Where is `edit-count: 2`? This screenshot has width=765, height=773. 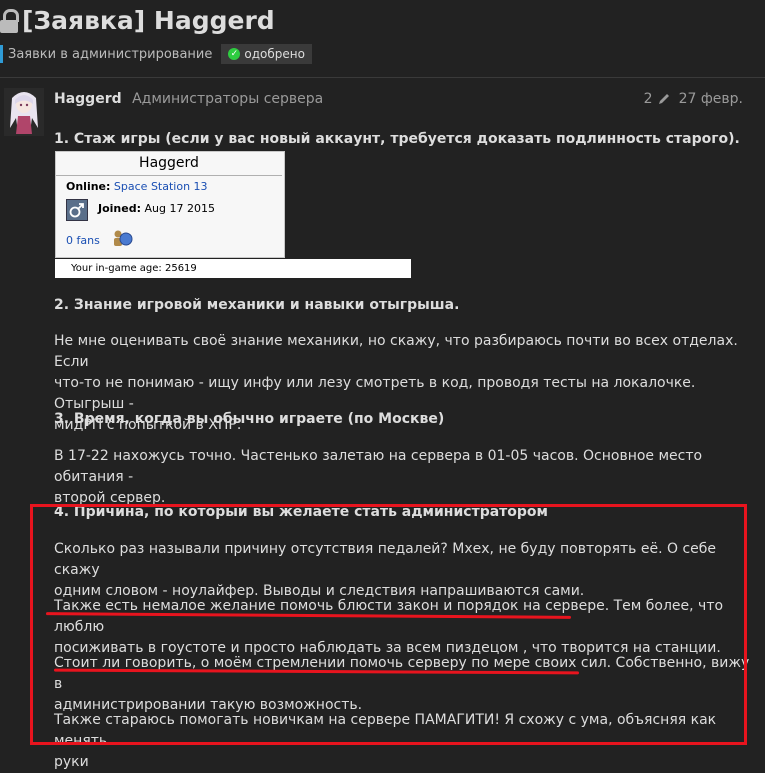
edit-count: 2 is located at coordinates (648, 99).